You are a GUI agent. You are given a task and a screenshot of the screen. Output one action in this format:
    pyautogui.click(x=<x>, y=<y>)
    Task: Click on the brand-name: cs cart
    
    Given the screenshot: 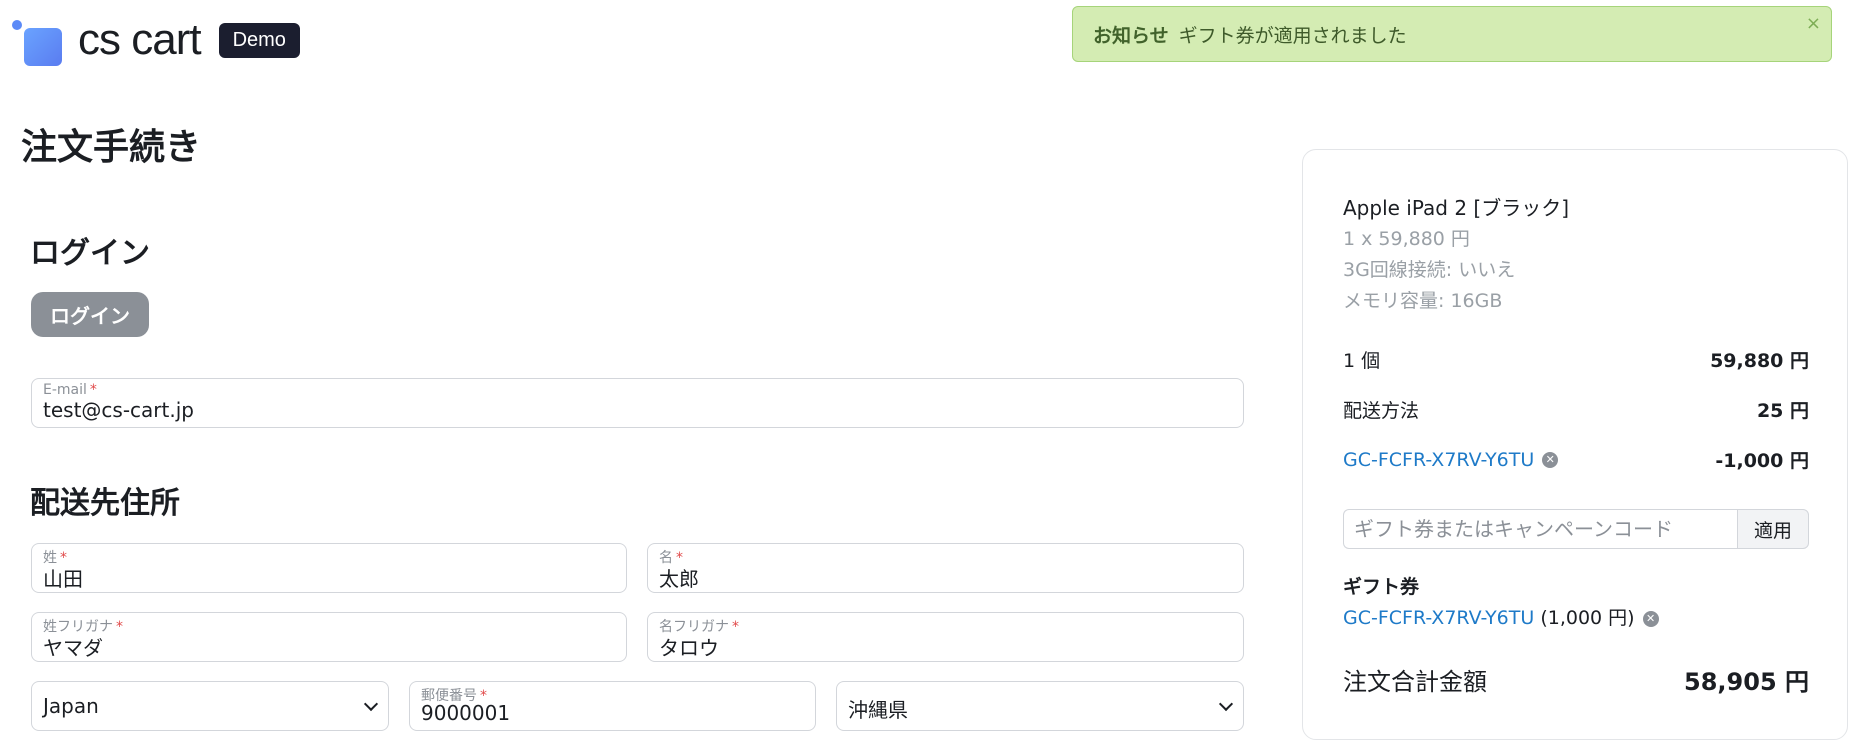 What is the action you would take?
    pyautogui.click(x=140, y=39)
    